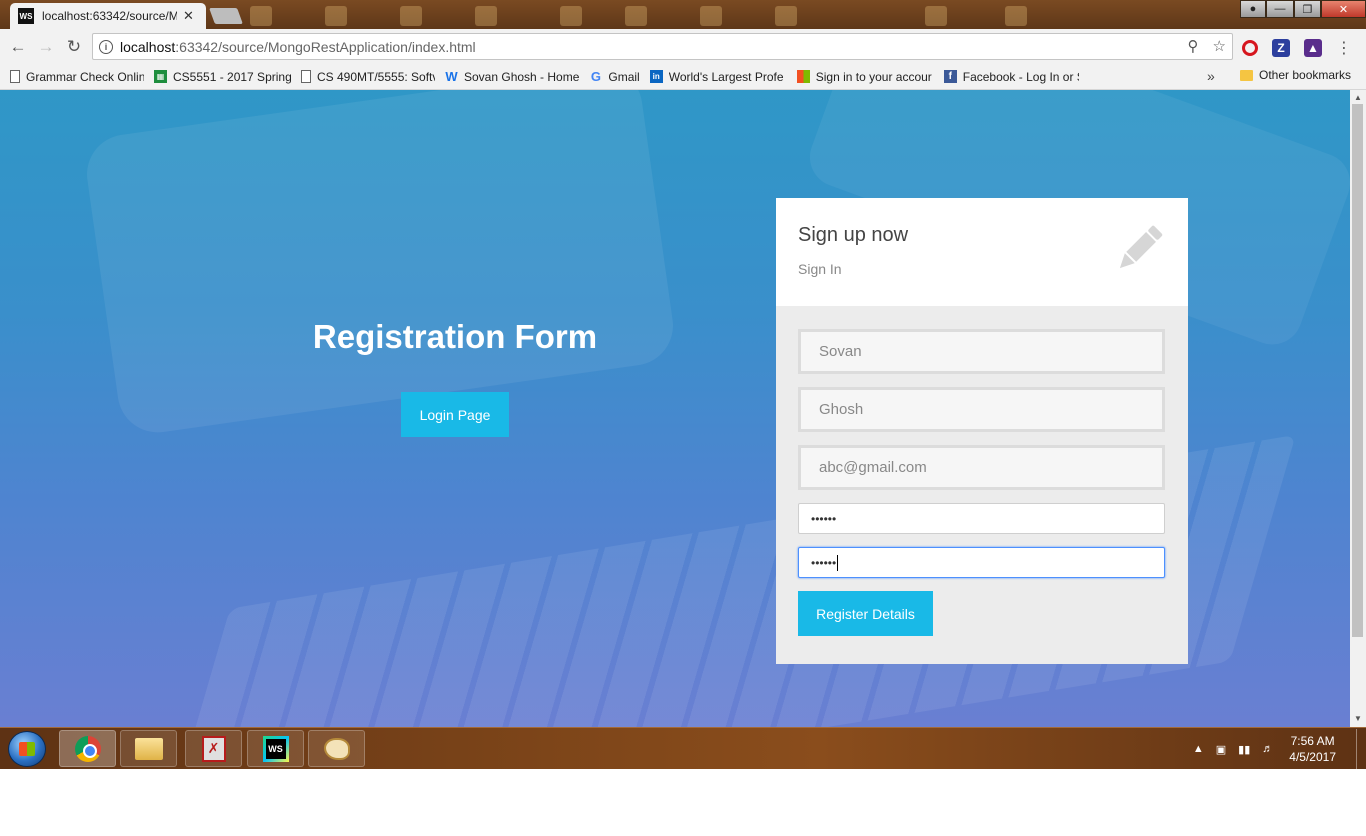 This screenshot has height=836, width=1366. I want to click on close-window-button: ✕, so click(1343, 9).